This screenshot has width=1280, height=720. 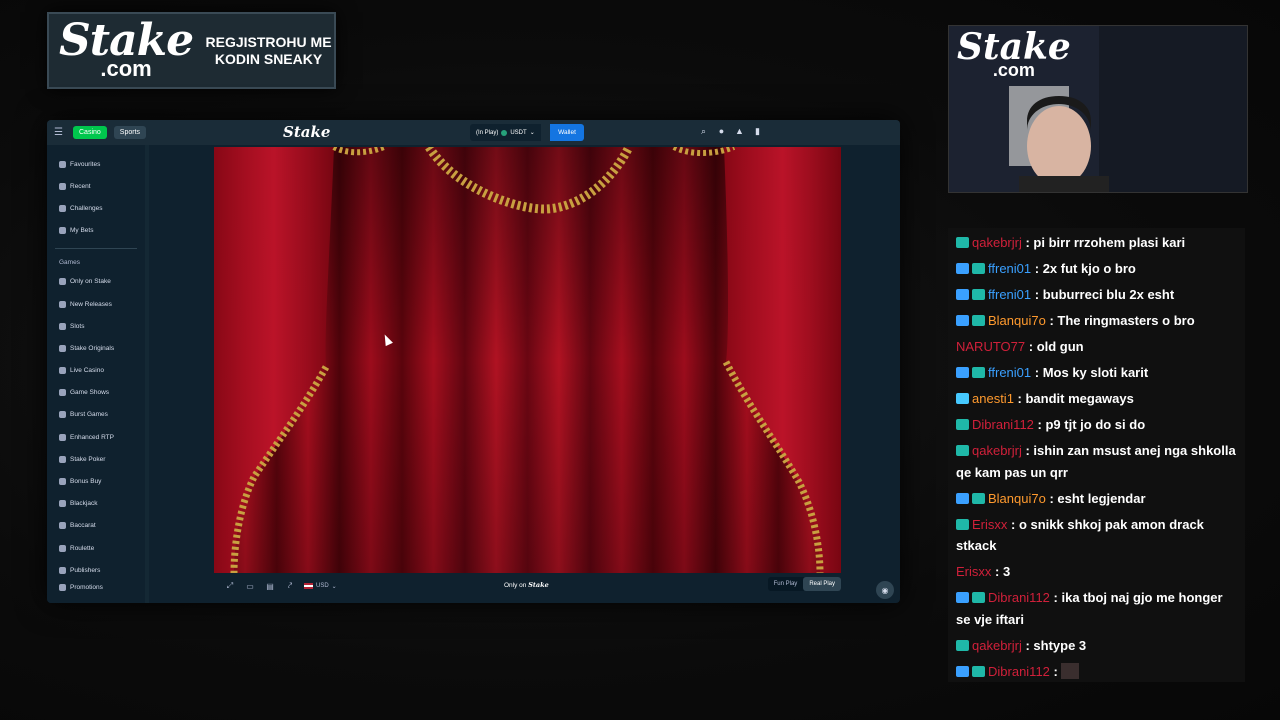 I want to click on balance-currency: USDT, so click(x=518, y=132).